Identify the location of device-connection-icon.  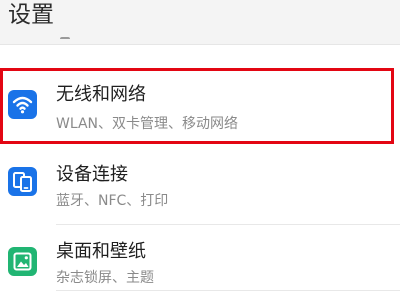
(22, 181).